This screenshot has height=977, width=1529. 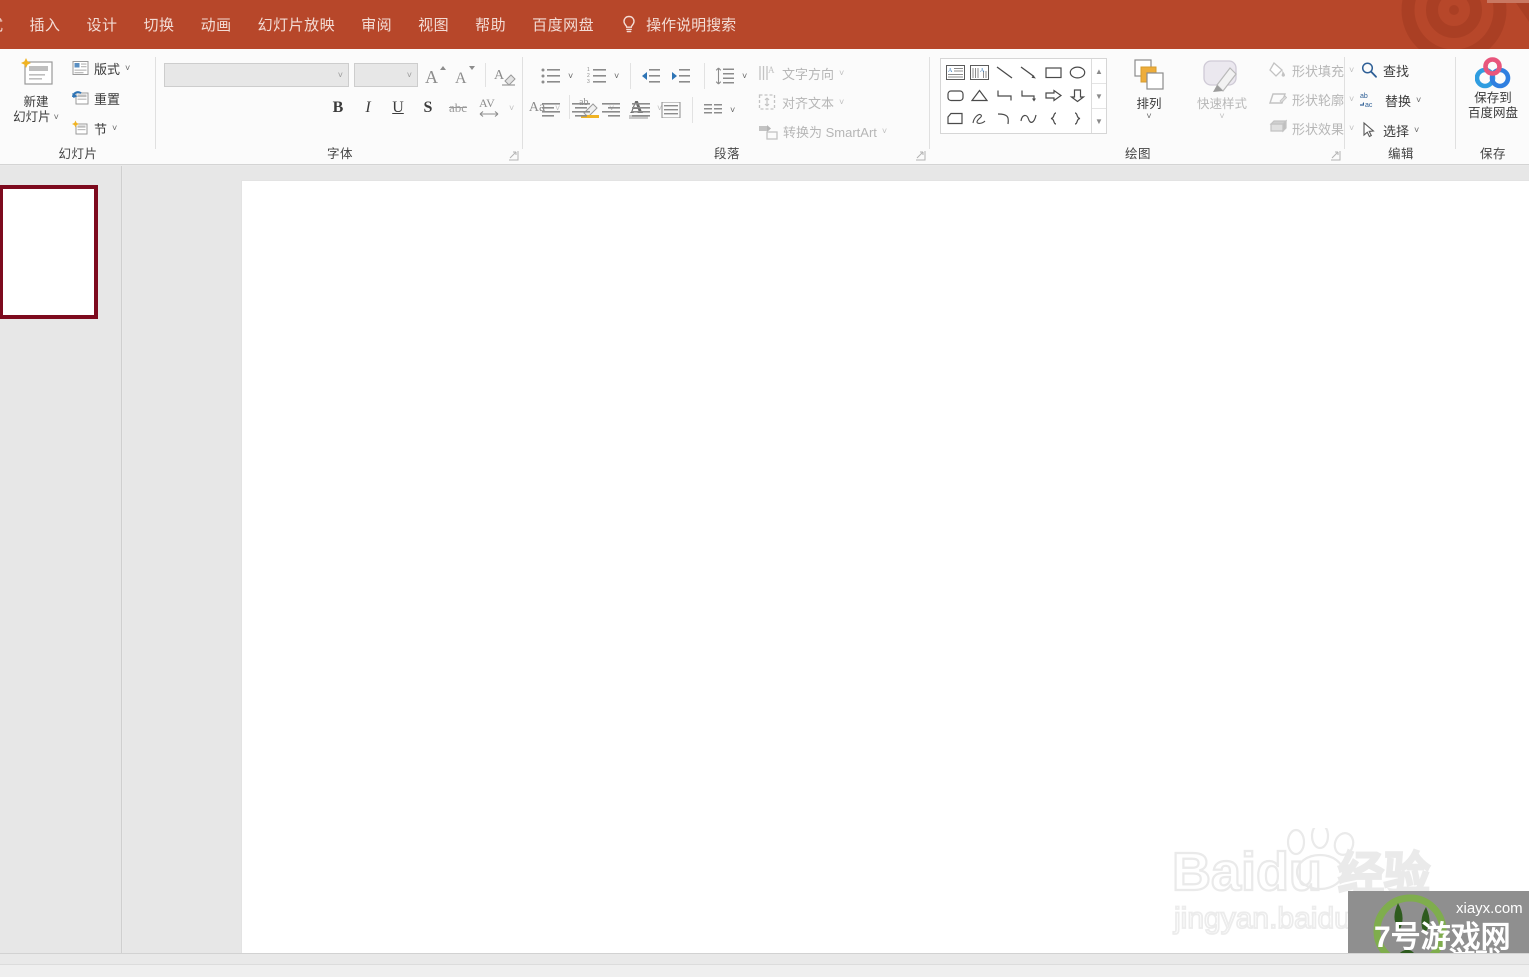 What do you see at coordinates (256, 75) in the screenshot?
I see `font-name-combo: ˅` at bounding box center [256, 75].